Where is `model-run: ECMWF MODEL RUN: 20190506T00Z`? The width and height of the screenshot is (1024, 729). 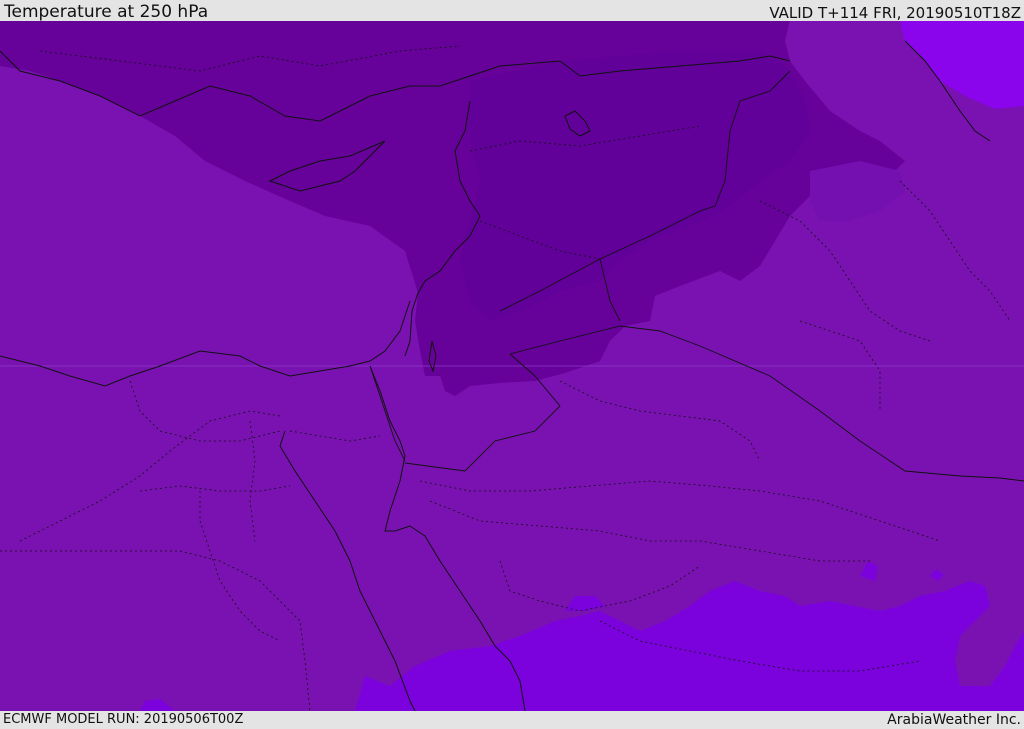
model-run: ECMWF MODEL RUN: 20190506T00Z is located at coordinates (123, 719).